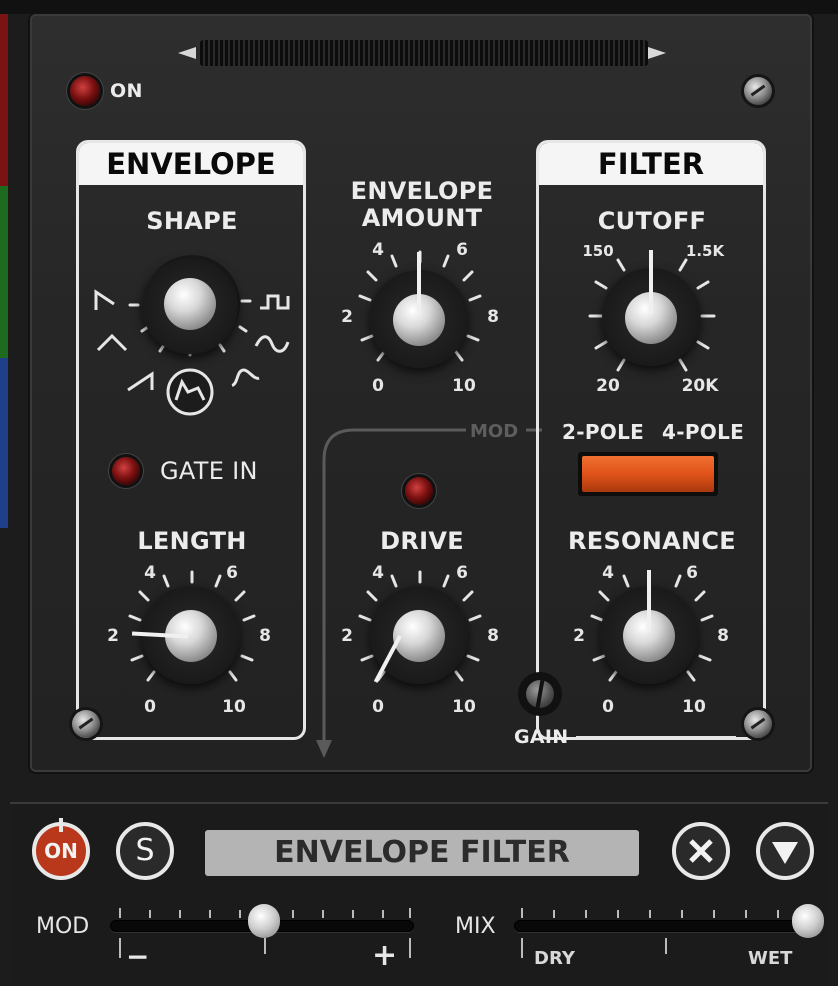 The height and width of the screenshot is (986, 838). Describe the element at coordinates (703, 432) in the screenshot. I see `four-pole-label: 4-POLE` at that location.